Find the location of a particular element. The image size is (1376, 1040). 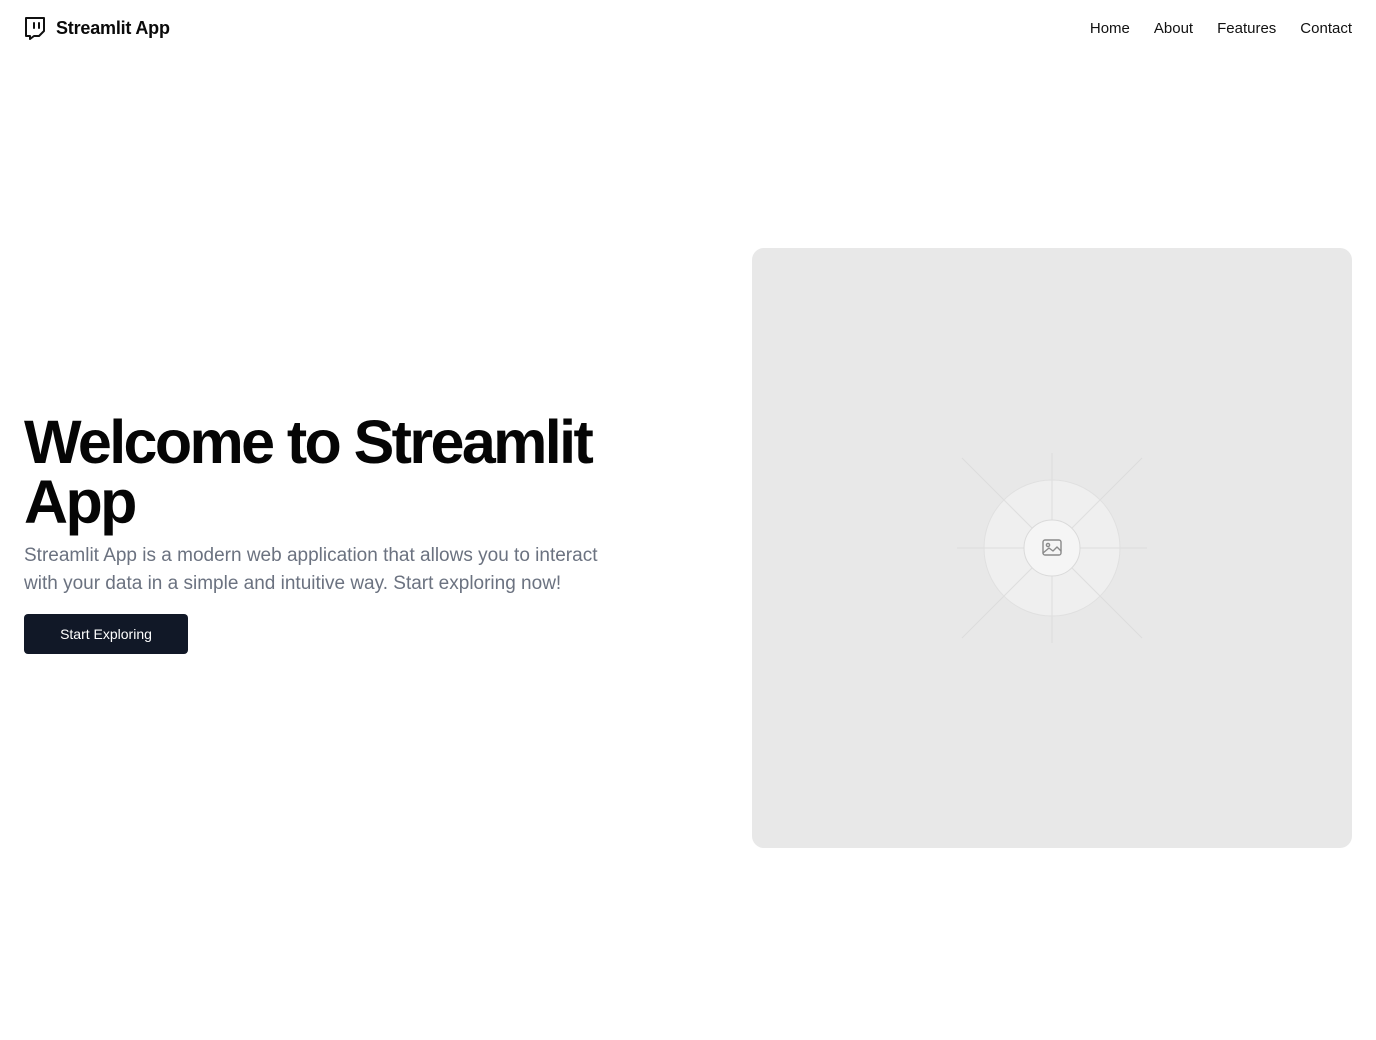

twitch-icon is located at coordinates (35, 28).